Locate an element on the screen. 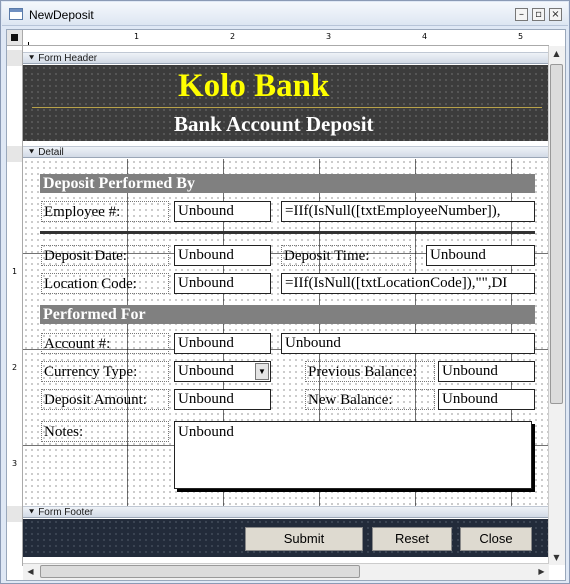 Image resolution: width=570 pixels, height=584 pixels. form-subtitle: Bank Account Deposit is located at coordinates (274, 124).